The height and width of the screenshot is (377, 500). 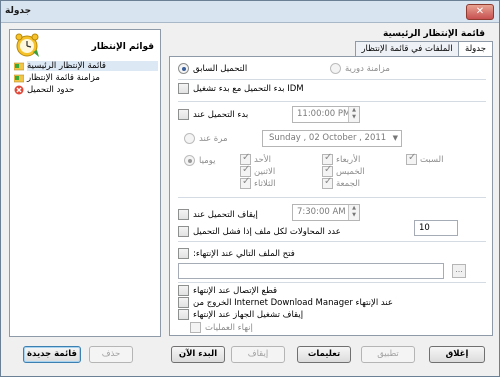 I want to click on queue-folder-icon, so click(x=19, y=66).